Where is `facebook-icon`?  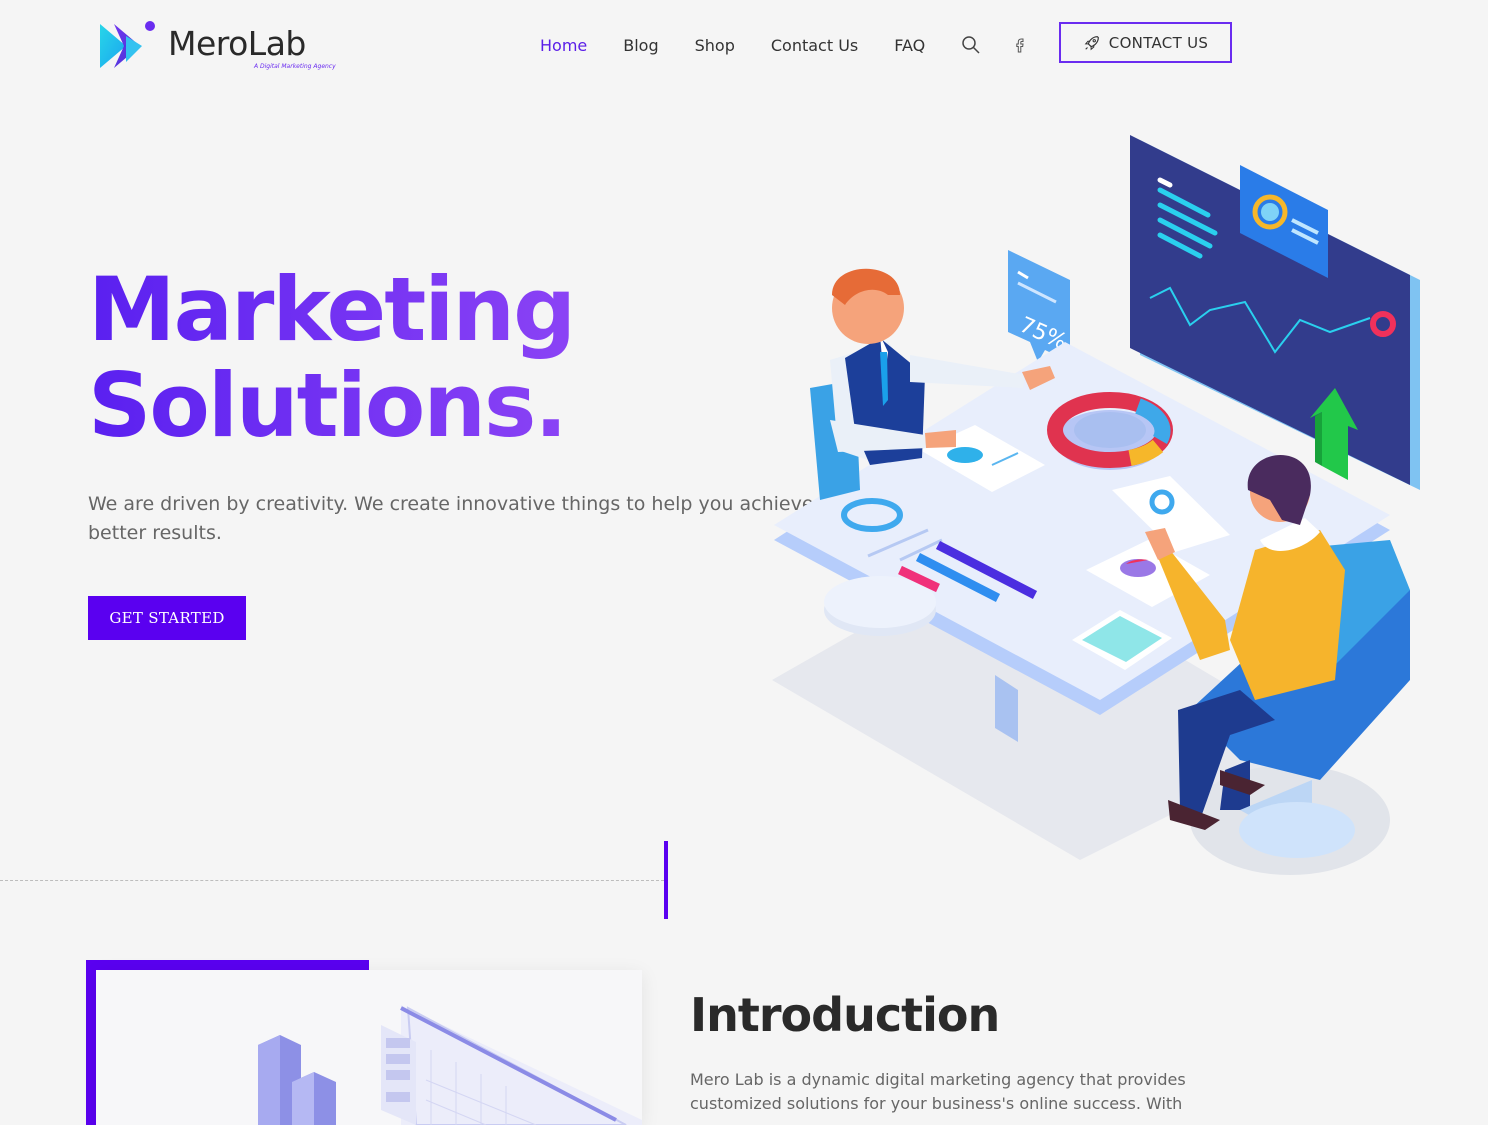 facebook-icon is located at coordinates (1020, 45).